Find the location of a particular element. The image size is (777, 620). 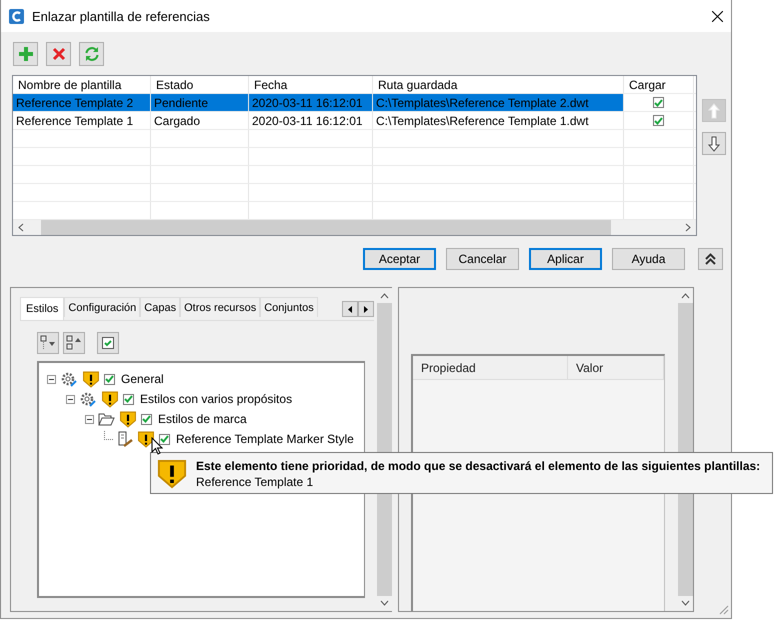

tree-item-label: General is located at coordinates (141, 379).